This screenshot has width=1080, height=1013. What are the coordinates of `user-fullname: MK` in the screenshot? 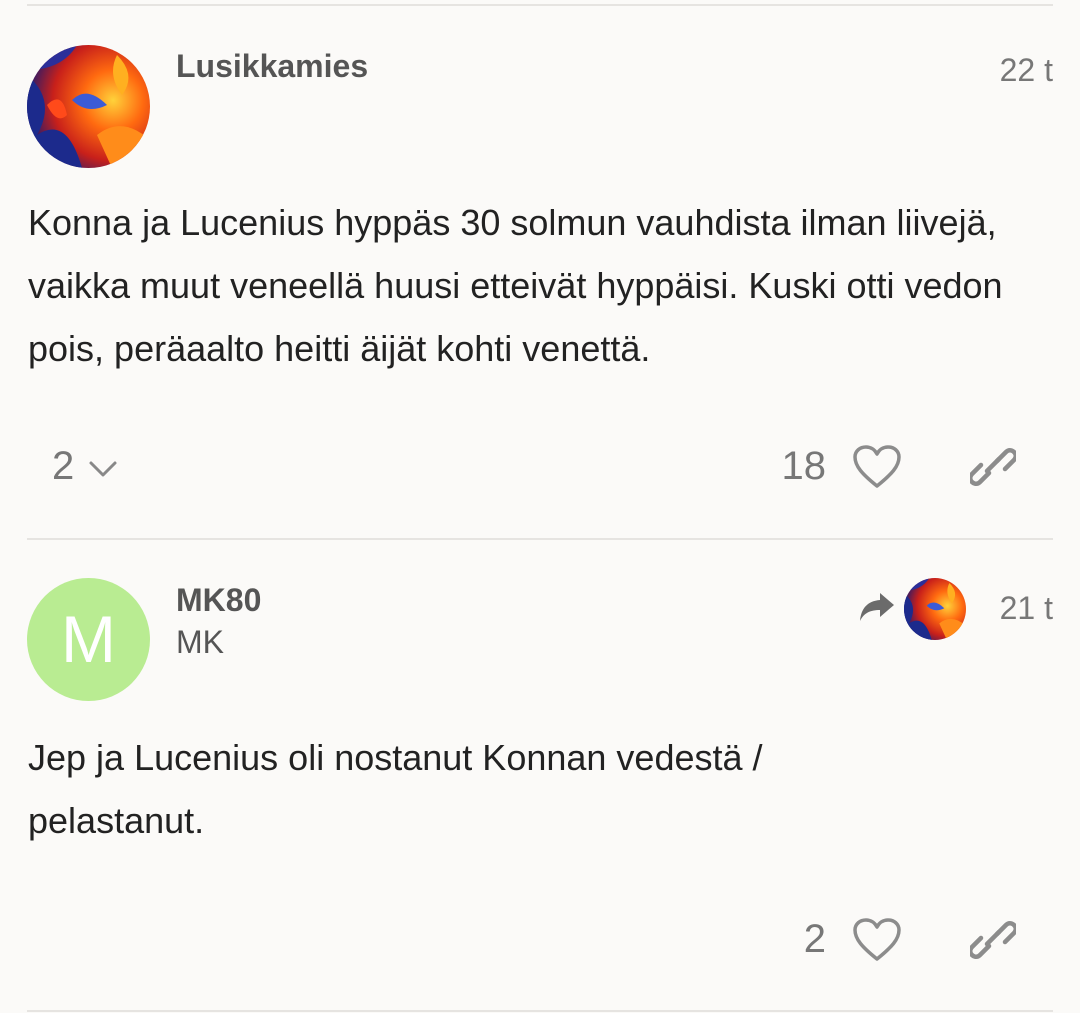 It's located at (200, 642).